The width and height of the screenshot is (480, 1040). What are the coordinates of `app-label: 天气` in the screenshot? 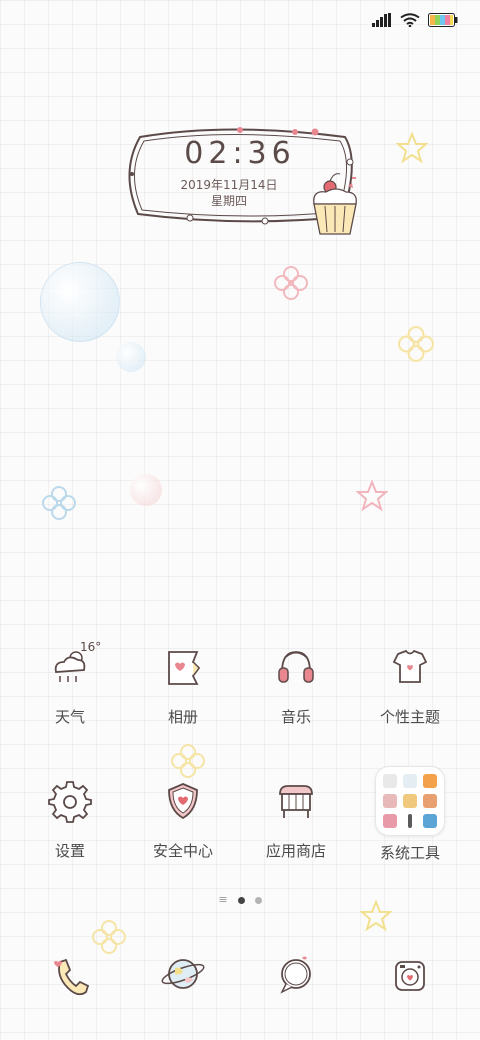 It's located at (69, 717).